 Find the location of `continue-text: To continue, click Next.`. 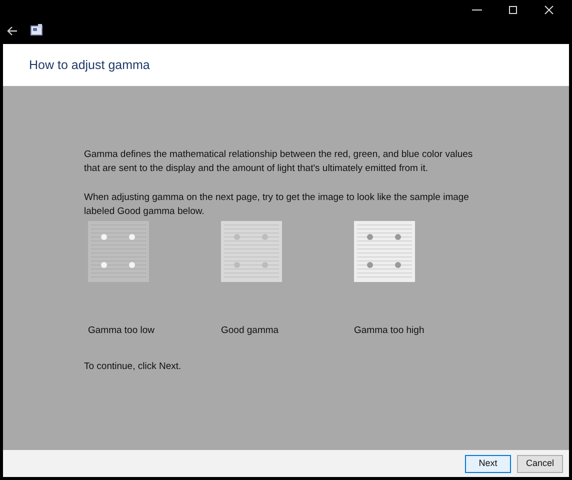

continue-text: To continue, click Next. is located at coordinates (133, 367).